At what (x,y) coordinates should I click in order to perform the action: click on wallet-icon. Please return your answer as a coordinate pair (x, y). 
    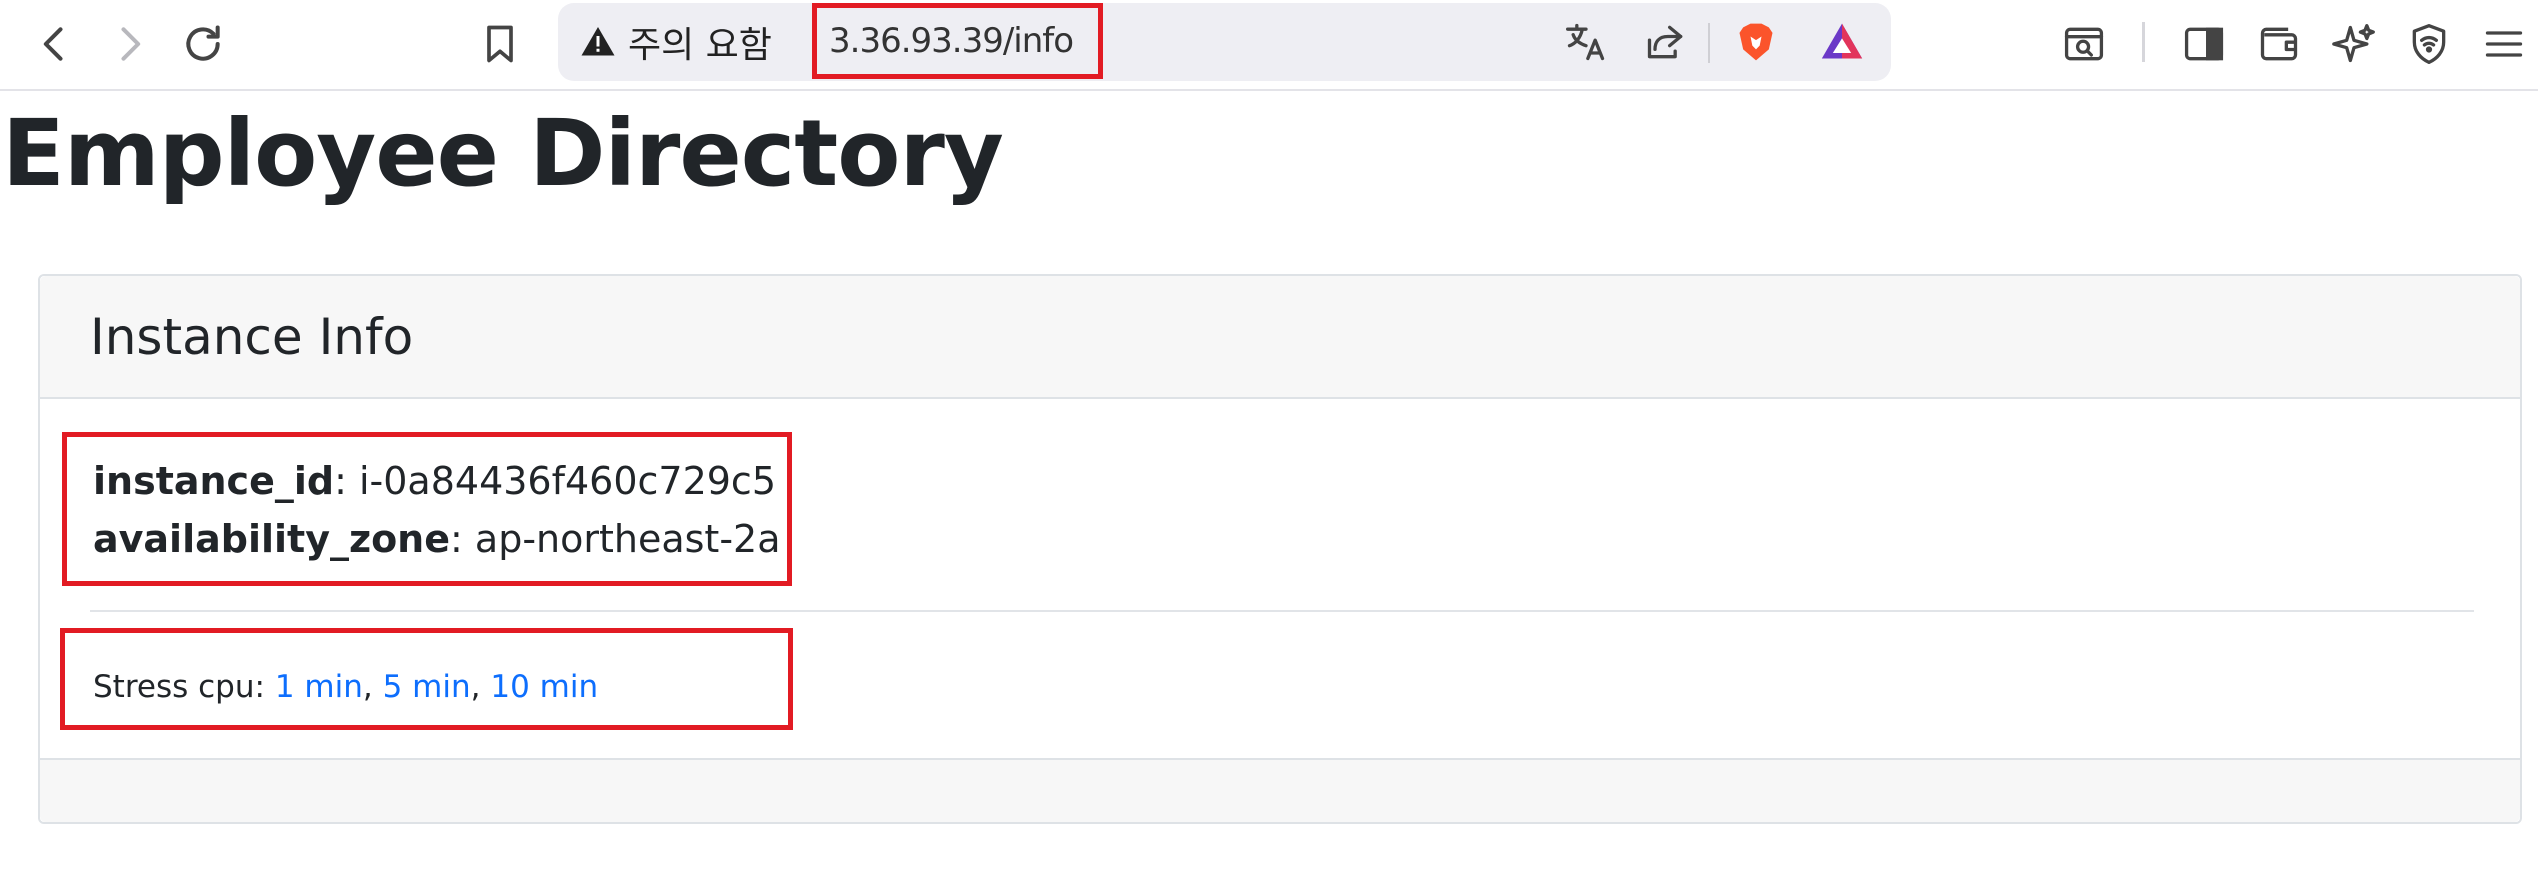
    Looking at the image, I should click on (2279, 44).